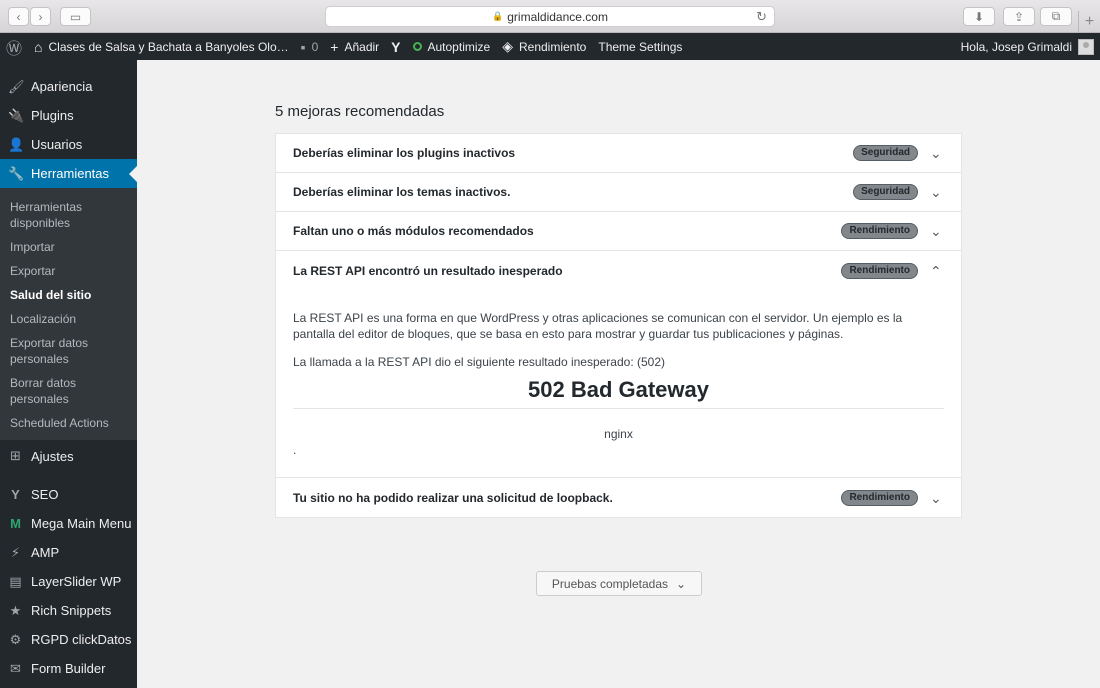  Describe the element at coordinates (68, 423) in the screenshot. I see `submenu-scheduled-actions: Scheduled Actions` at that location.